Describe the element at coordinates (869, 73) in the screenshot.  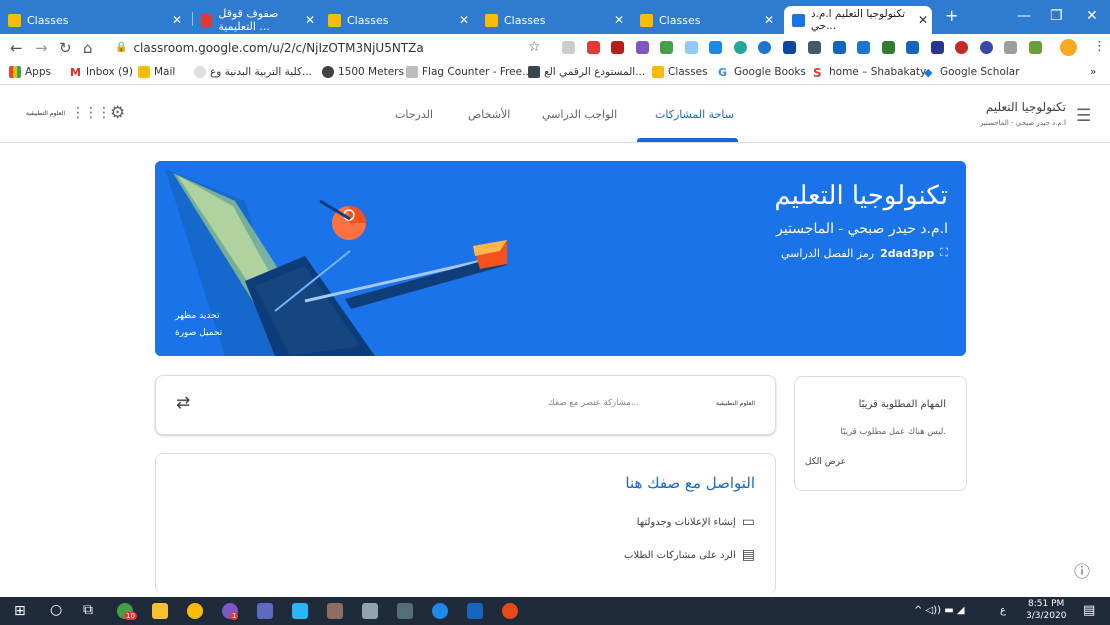
I see `bookmark-shabakaty: S home – Shabakaty` at that location.